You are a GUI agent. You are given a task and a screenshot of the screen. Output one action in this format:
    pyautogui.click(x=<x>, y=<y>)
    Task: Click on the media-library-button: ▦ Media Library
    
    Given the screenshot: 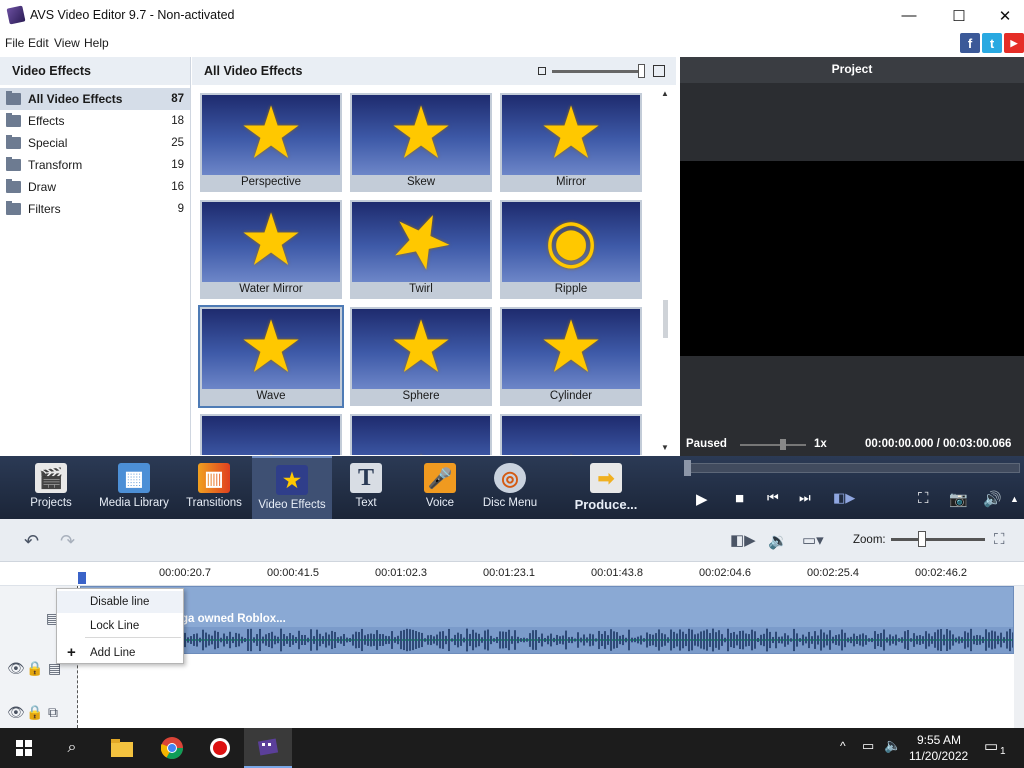 What is the action you would take?
    pyautogui.click(x=134, y=487)
    